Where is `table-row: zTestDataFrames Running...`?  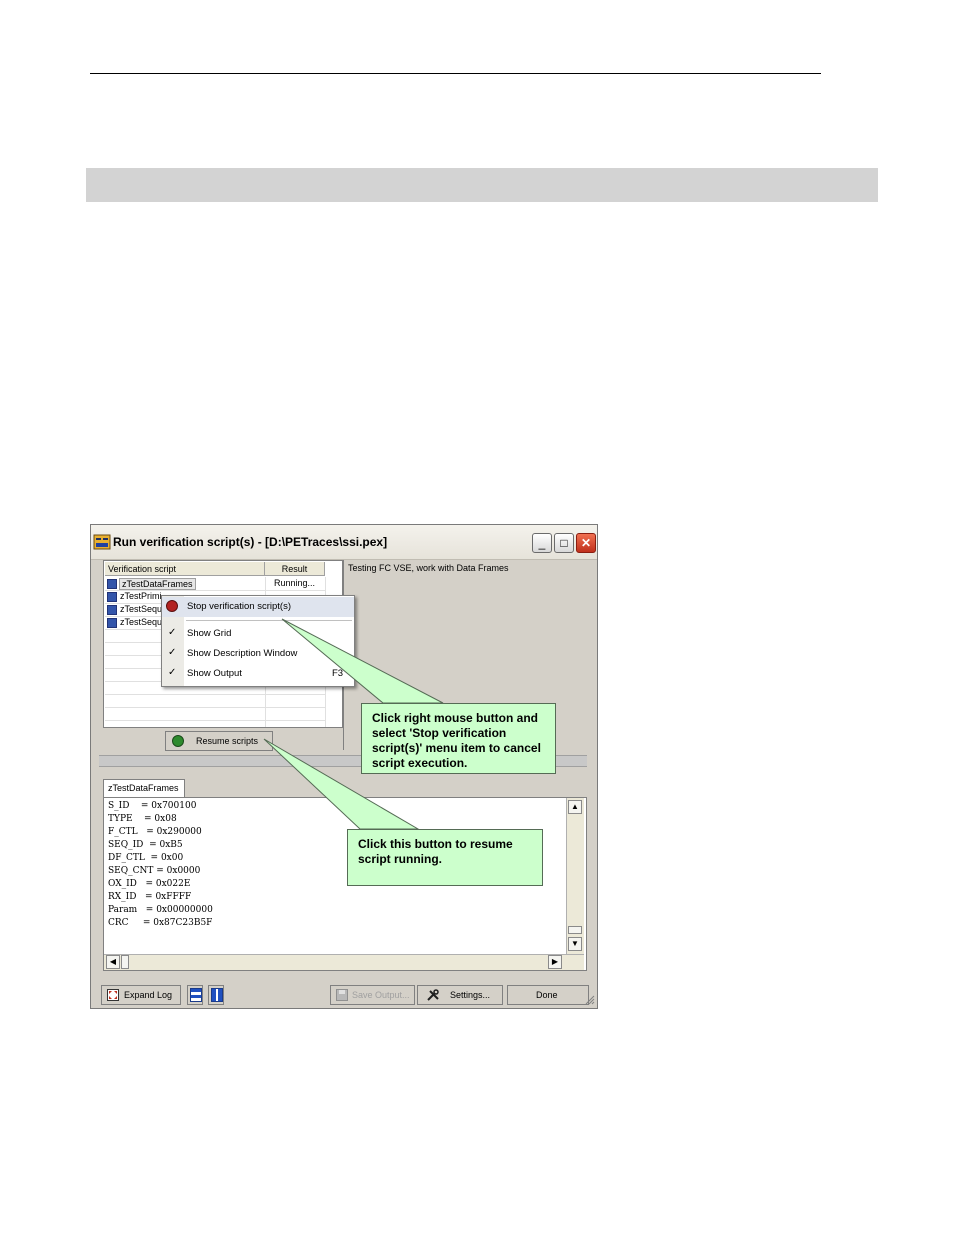
table-row: zTestDataFrames Running... is located at coordinates (216, 584).